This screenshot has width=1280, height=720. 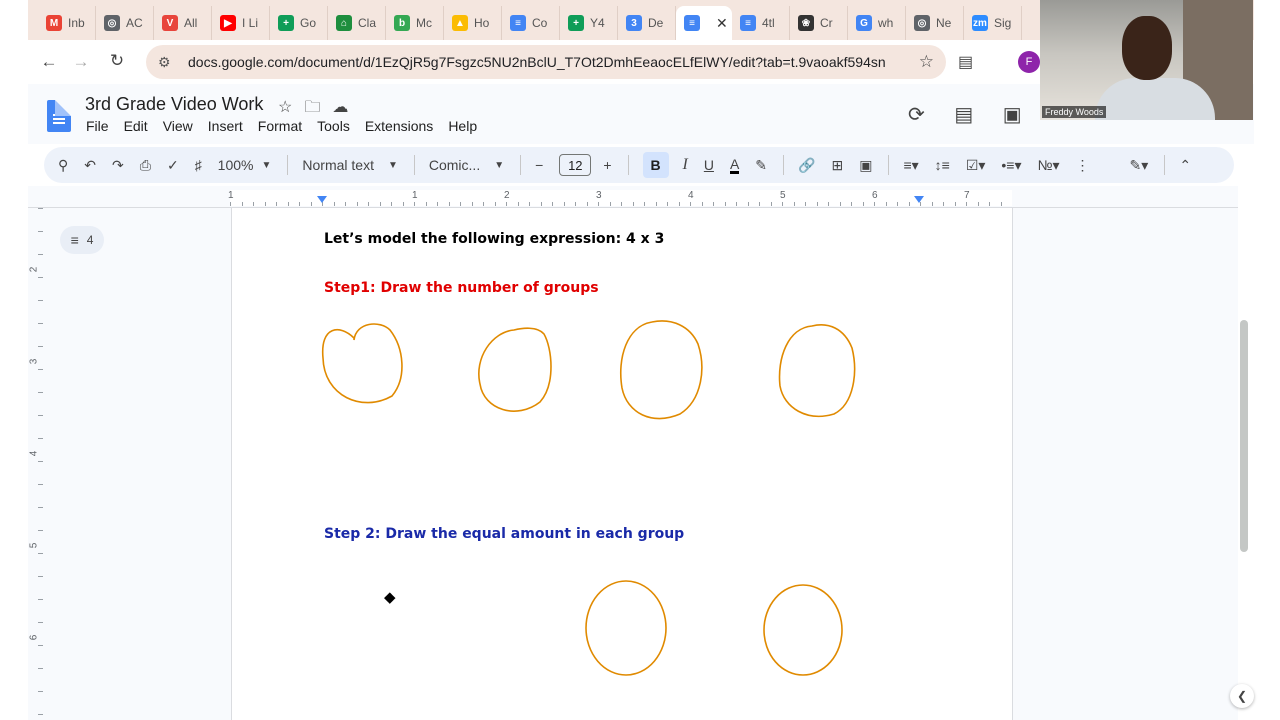 What do you see at coordinates (1139, 165) in the screenshot?
I see `editing-mode-icon: ✎▾` at bounding box center [1139, 165].